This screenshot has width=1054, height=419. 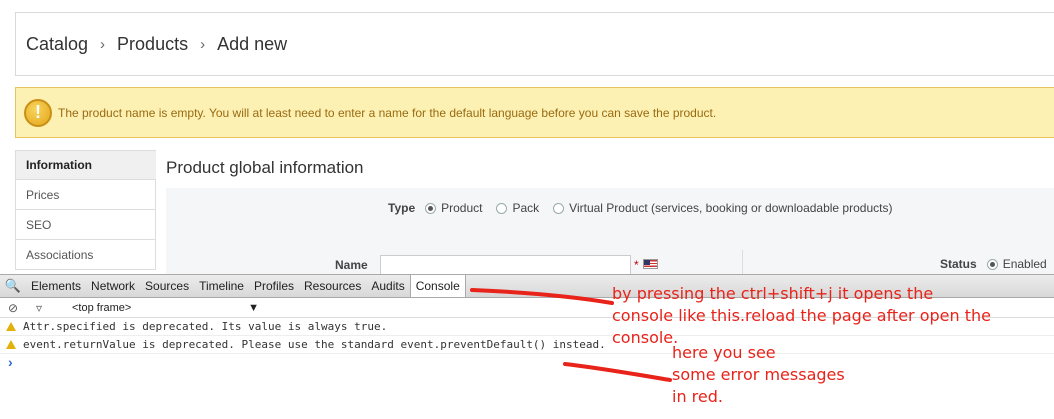 What do you see at coordinates (617, 372) in the screenshot?
I see `annotation-arrow-errors` at bounding box center [617, 372].